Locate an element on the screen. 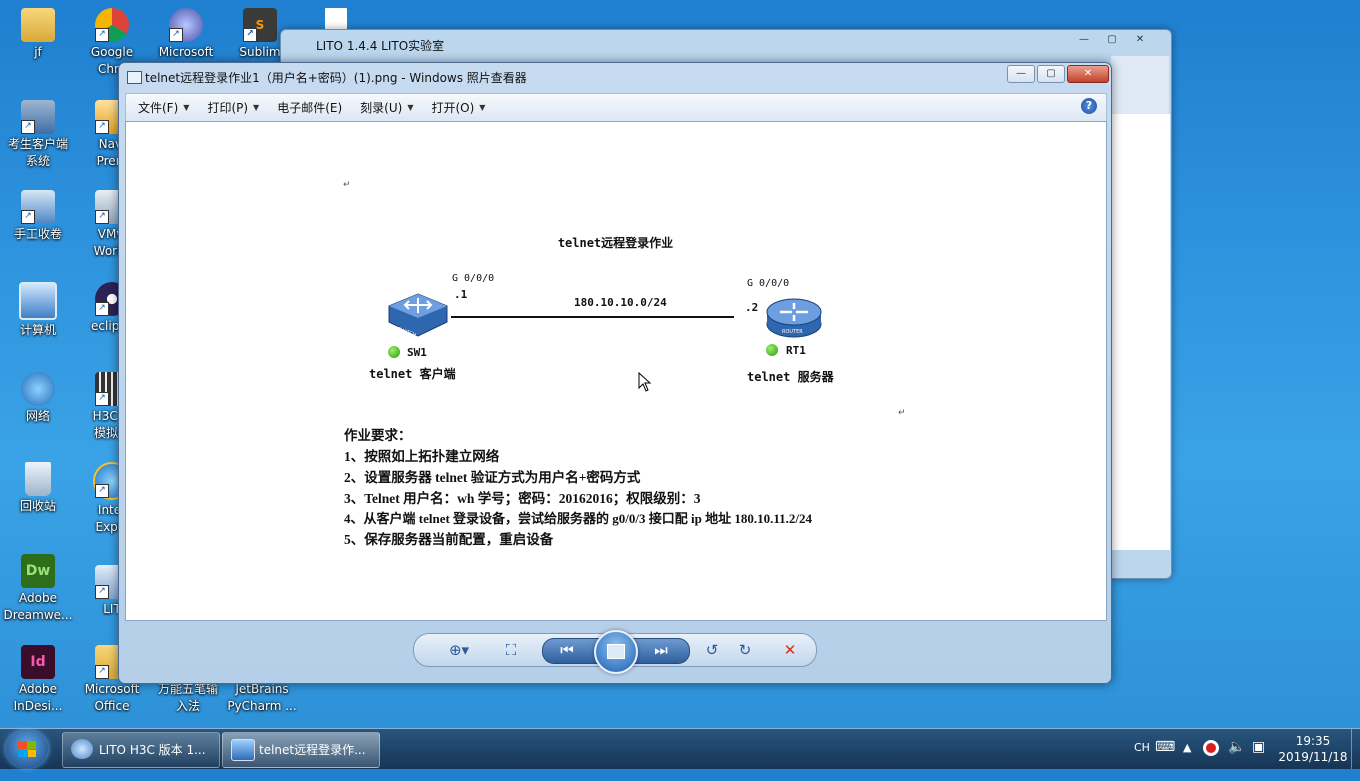  router-icon: ROUTER is located at coordinates (794, 318).